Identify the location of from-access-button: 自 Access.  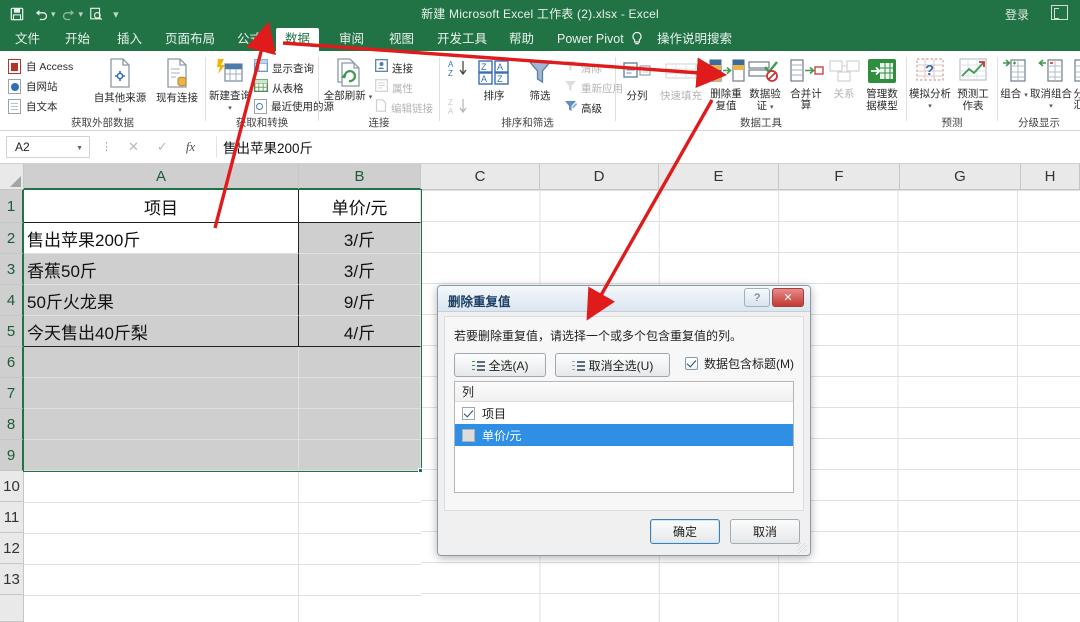
(40, 66).